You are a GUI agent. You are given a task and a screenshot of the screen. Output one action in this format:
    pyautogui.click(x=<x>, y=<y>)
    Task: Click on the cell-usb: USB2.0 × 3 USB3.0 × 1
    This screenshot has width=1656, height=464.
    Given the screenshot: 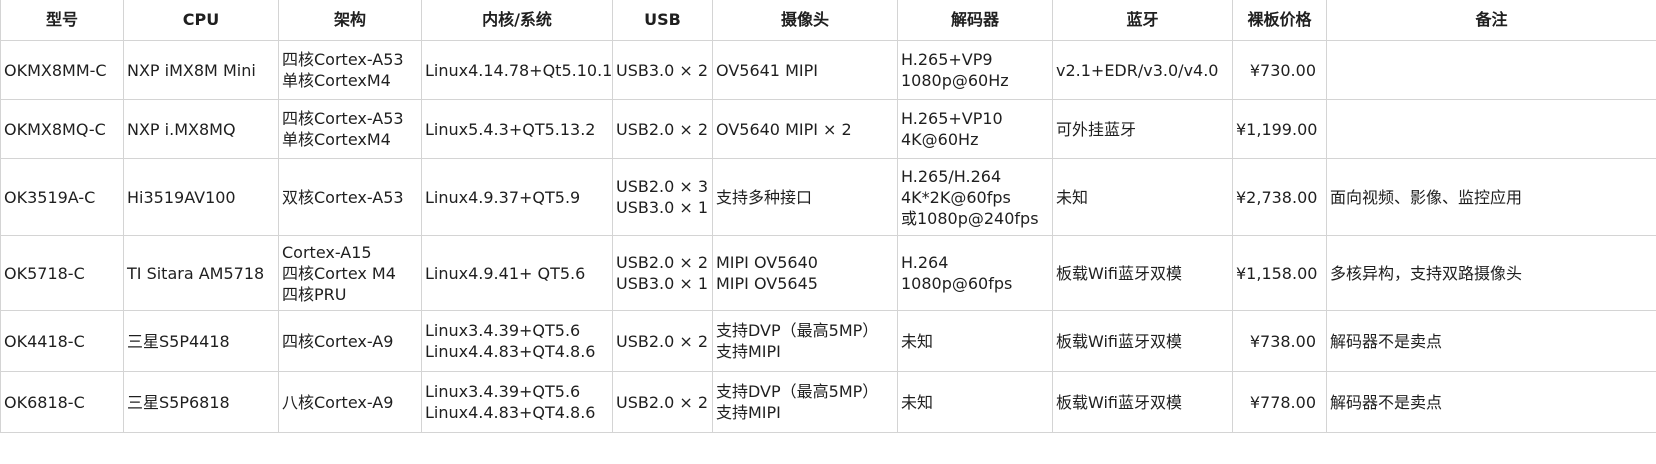 What is the action you would take?
    pyautogui.click(x=662, y=197)
    